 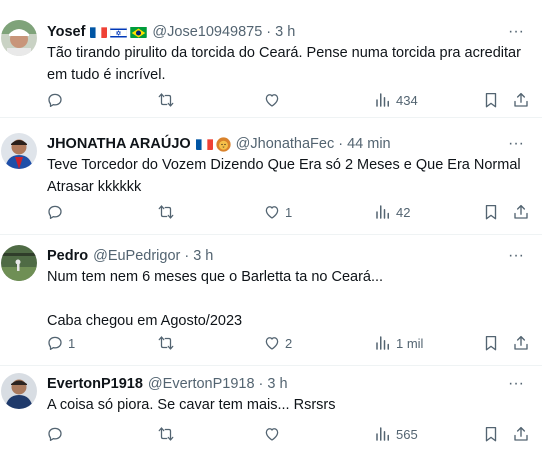 What do you see at coordinates (285, 144) in the screenshot?
I see `user-handle: @JhonathaFec` at bounding box center [285, 144].